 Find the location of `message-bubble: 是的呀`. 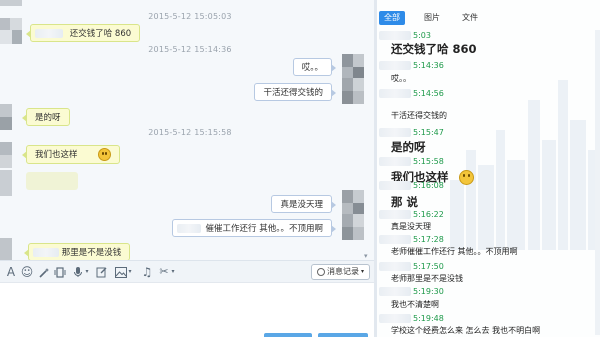

message-bubble: 是的呀 is located at coordinates (46, 117).